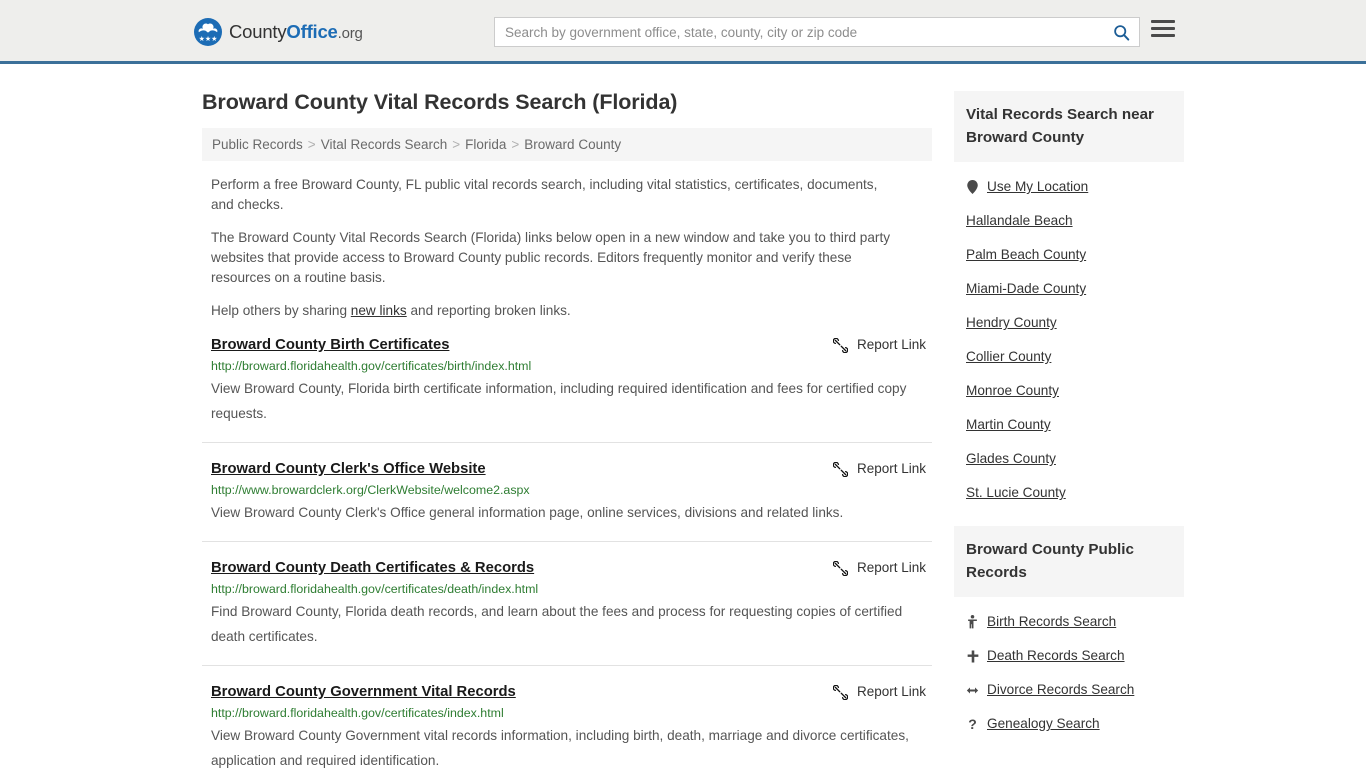 This screenshot has width=1366, height=768. What do you see at coordinates (1051, 622) in the screenshot?
I see `sidebar-link-label: Birth Records Search` at bounding box center [1051, 622].